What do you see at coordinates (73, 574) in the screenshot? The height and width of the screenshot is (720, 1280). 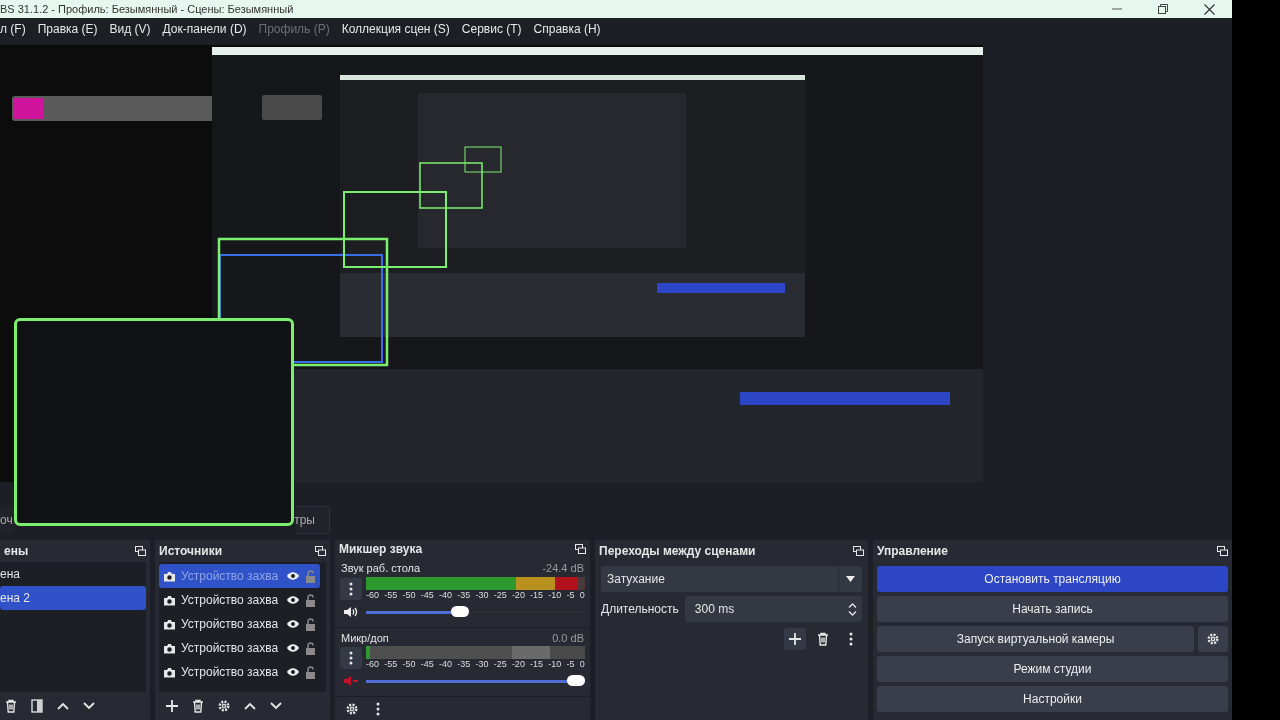 I see `scene-item: ена` at bounding box center [73, 574].